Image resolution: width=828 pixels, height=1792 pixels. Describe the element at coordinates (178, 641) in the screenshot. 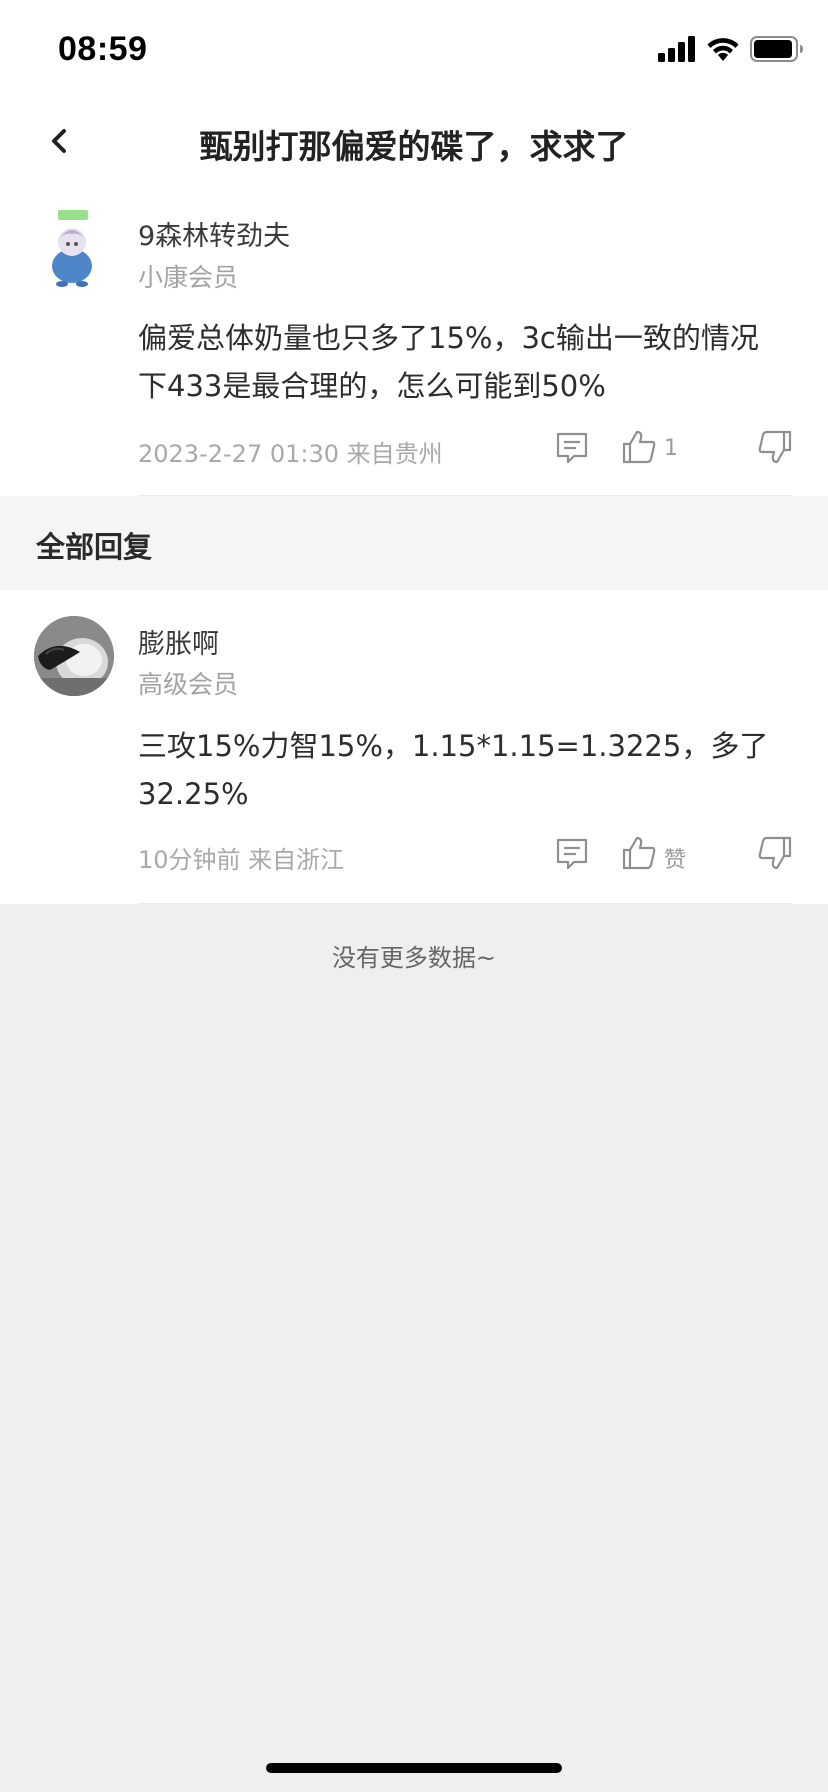

I see `user-name: 膨胀啊` at that location.